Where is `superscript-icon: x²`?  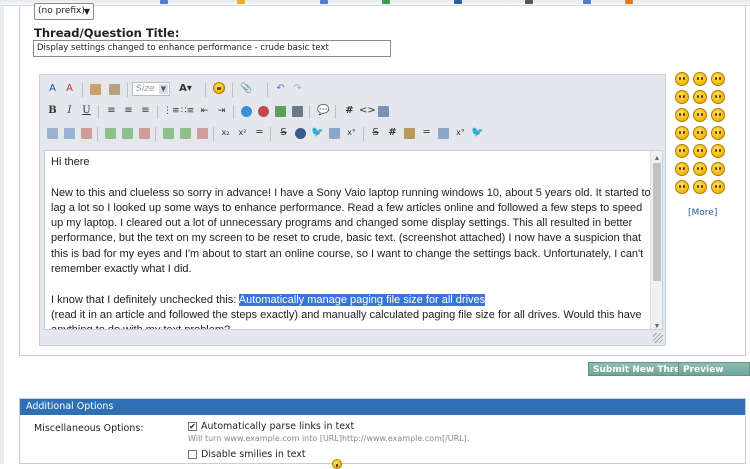
superscript-icon: x² is located at coordinates (242, 133).